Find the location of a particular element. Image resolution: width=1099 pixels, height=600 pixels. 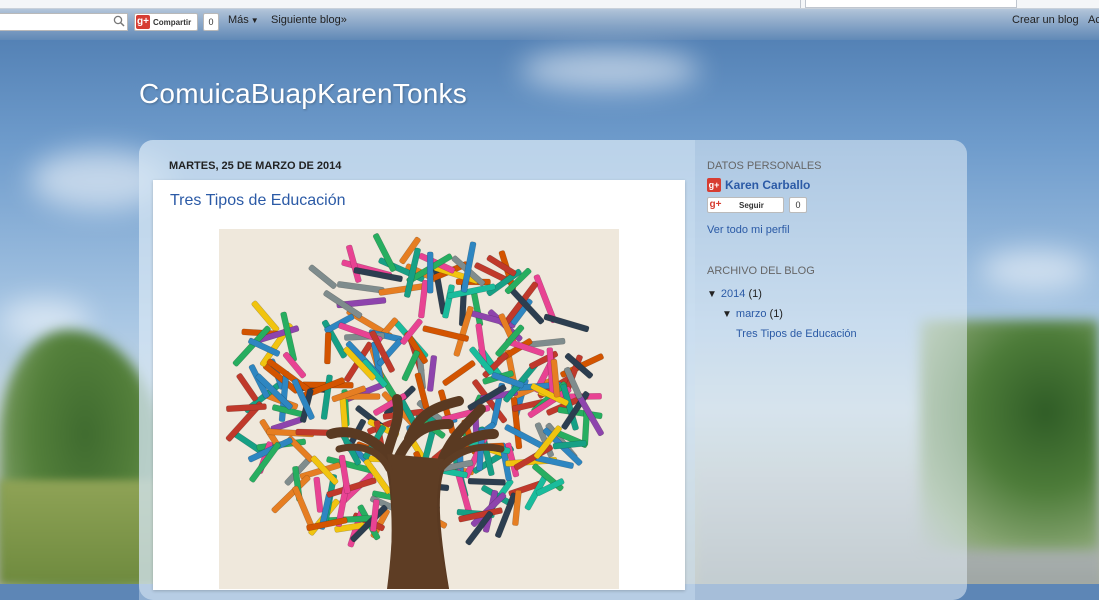

post-title: Tres Tipos de Educación is located at coordinates (258, 201).